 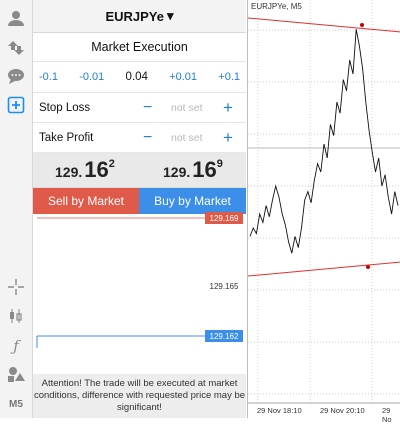 What do you see at coordinates (139, 108) in the screenshot?
I see `stop-loss-row: Stop Loss − not set +` at bounding box center [139, 108].